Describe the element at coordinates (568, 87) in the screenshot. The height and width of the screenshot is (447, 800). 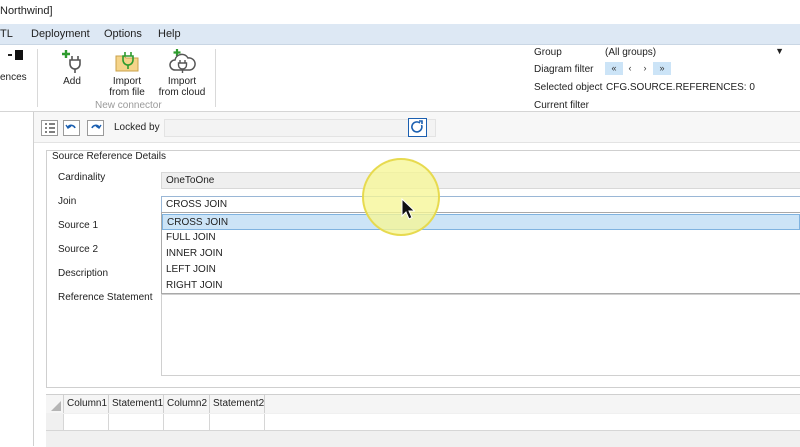
I see `selected-object-label: Selected object` at that location.